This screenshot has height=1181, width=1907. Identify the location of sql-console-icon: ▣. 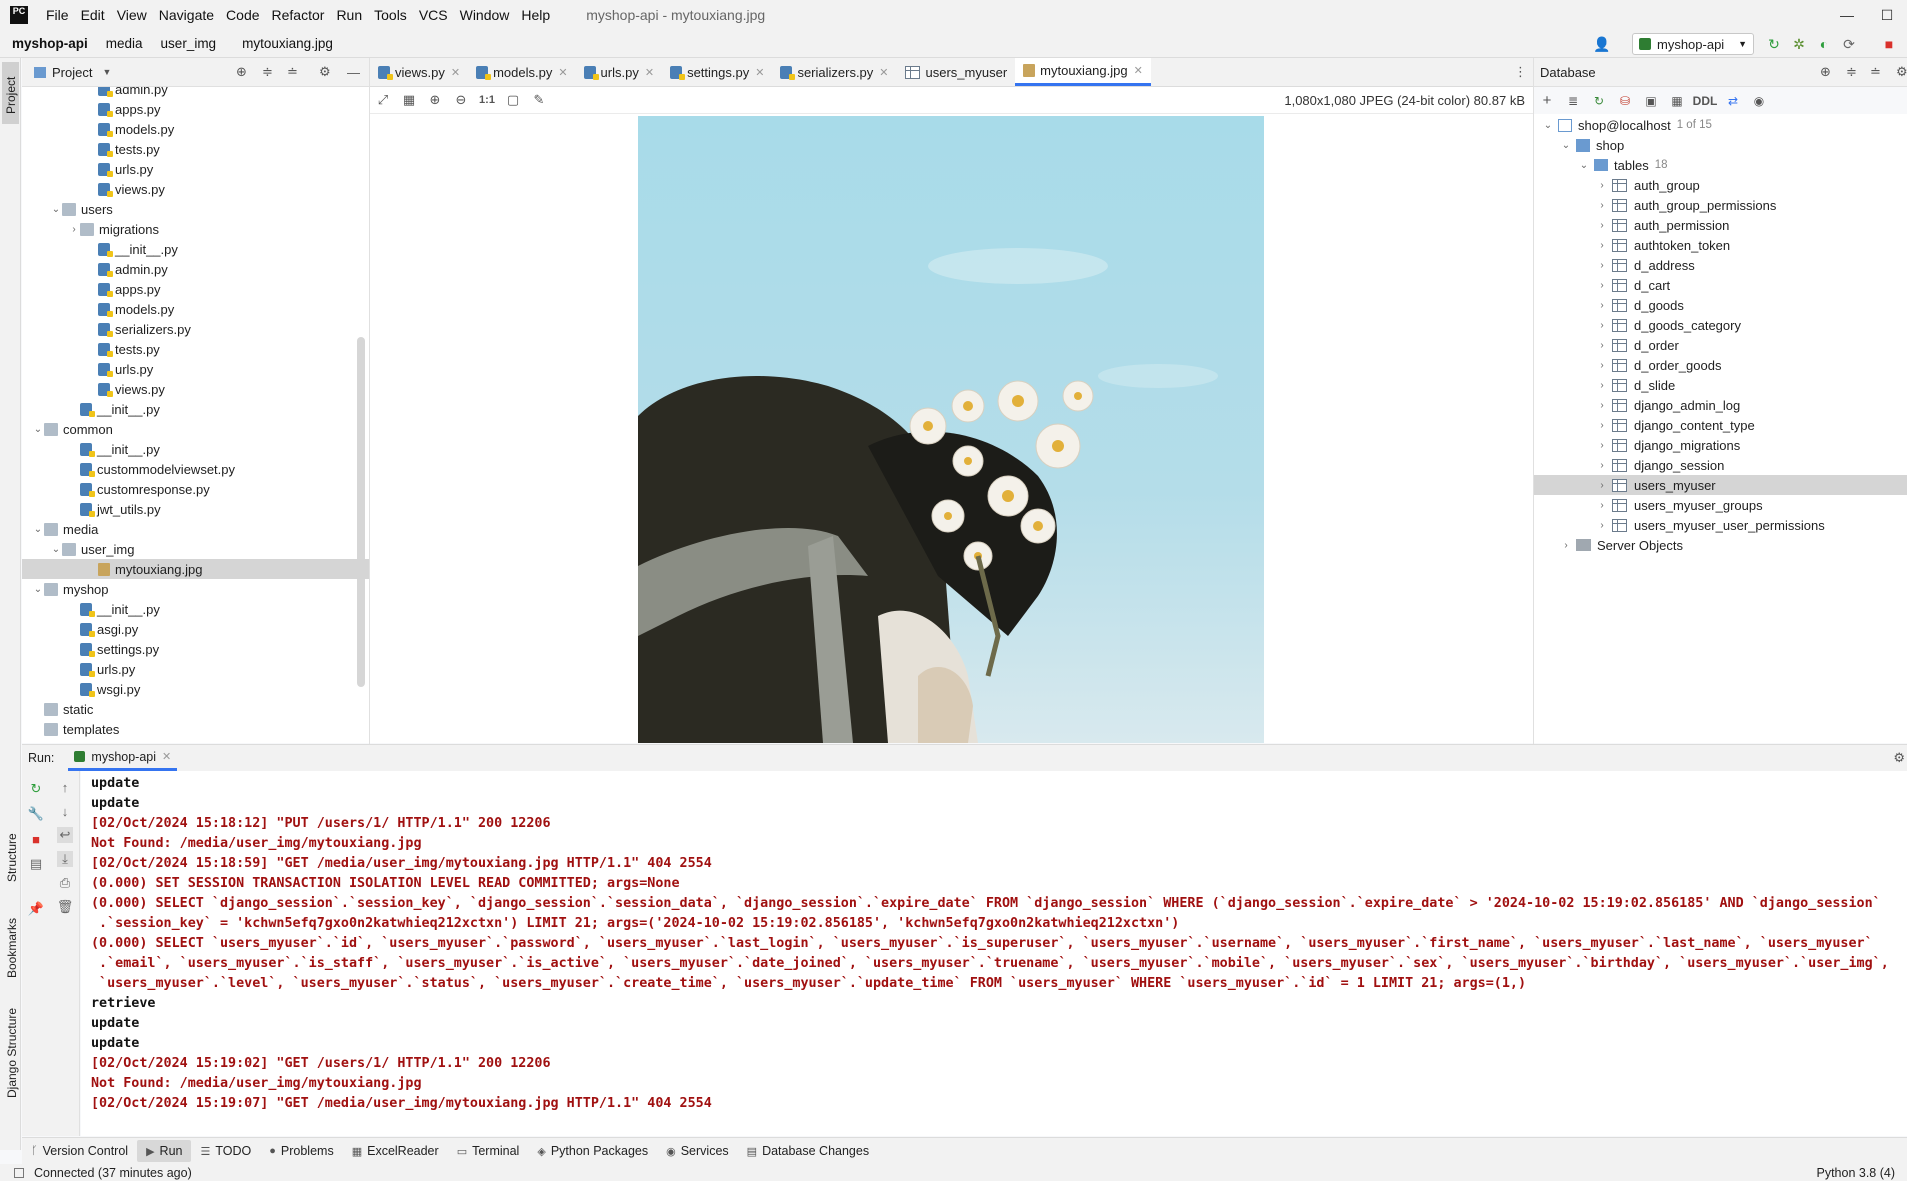
(1651, 101).